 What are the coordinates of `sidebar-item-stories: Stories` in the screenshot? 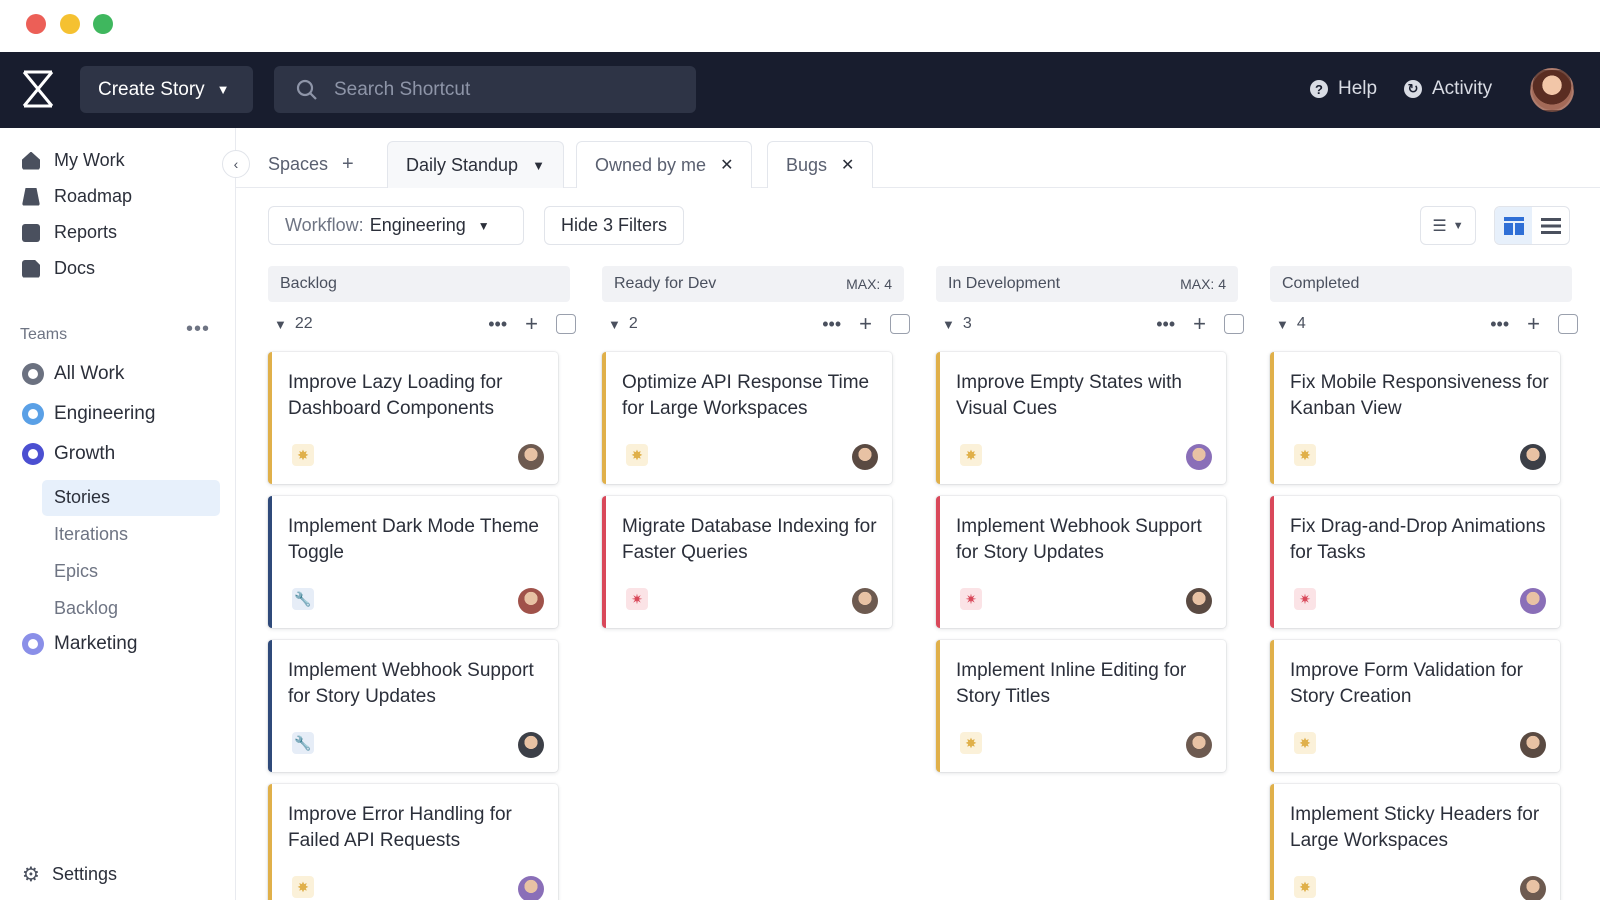 It's located at (82, 497).